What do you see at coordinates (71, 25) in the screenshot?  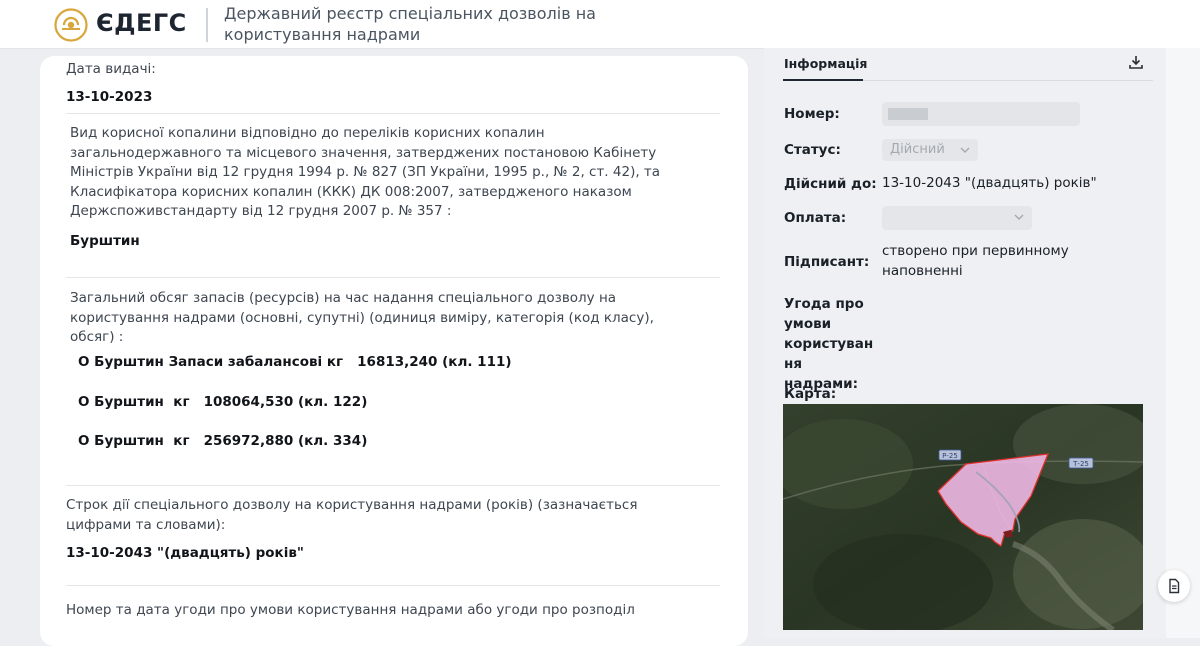 I see `logo-icon` at bounding box center [71, 25].